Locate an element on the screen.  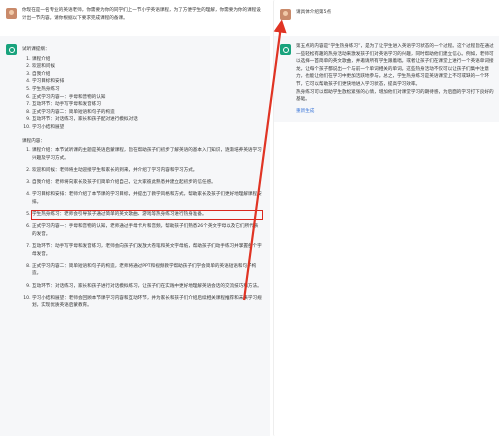
outline-item: 互动环节：对话练习，家长和孩子配对进行模拟对话 is located at coordinates (147, 120).